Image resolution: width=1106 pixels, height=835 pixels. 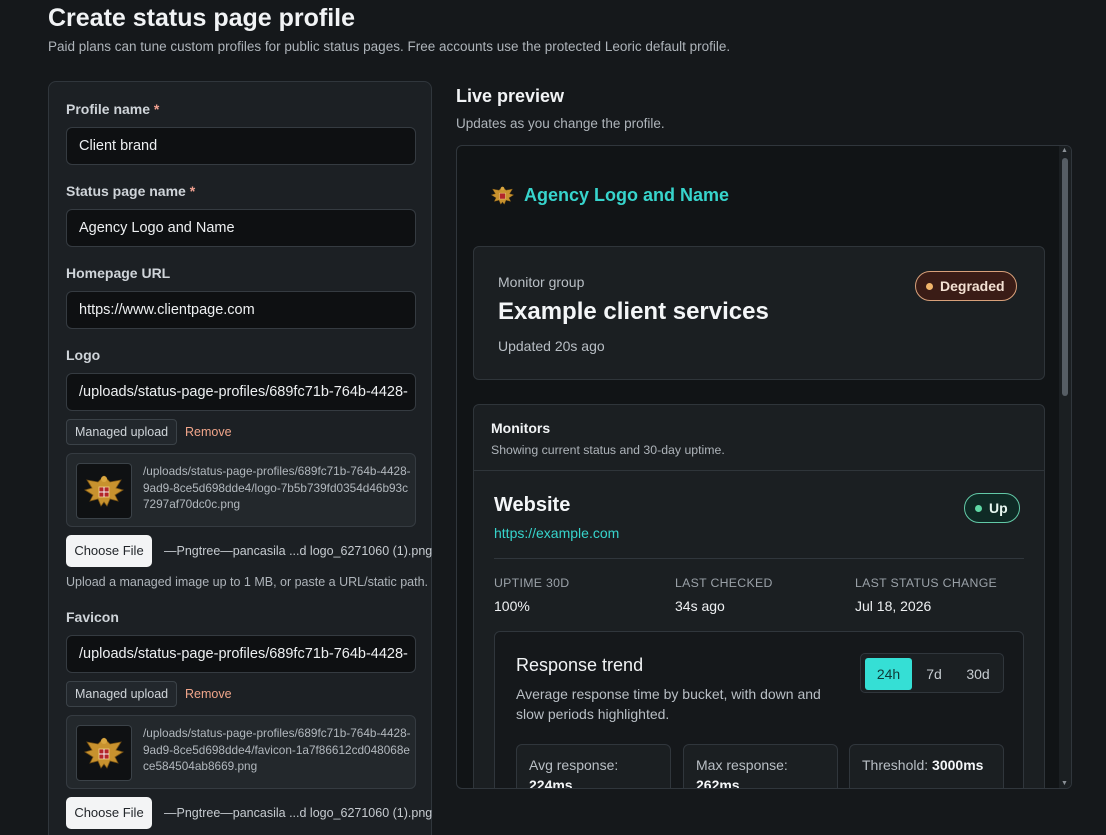 What do you see at coordinates (208, 694) in the screenshot?
I see `favicon-remove-button: Remove` at bounding box center [208, 694].